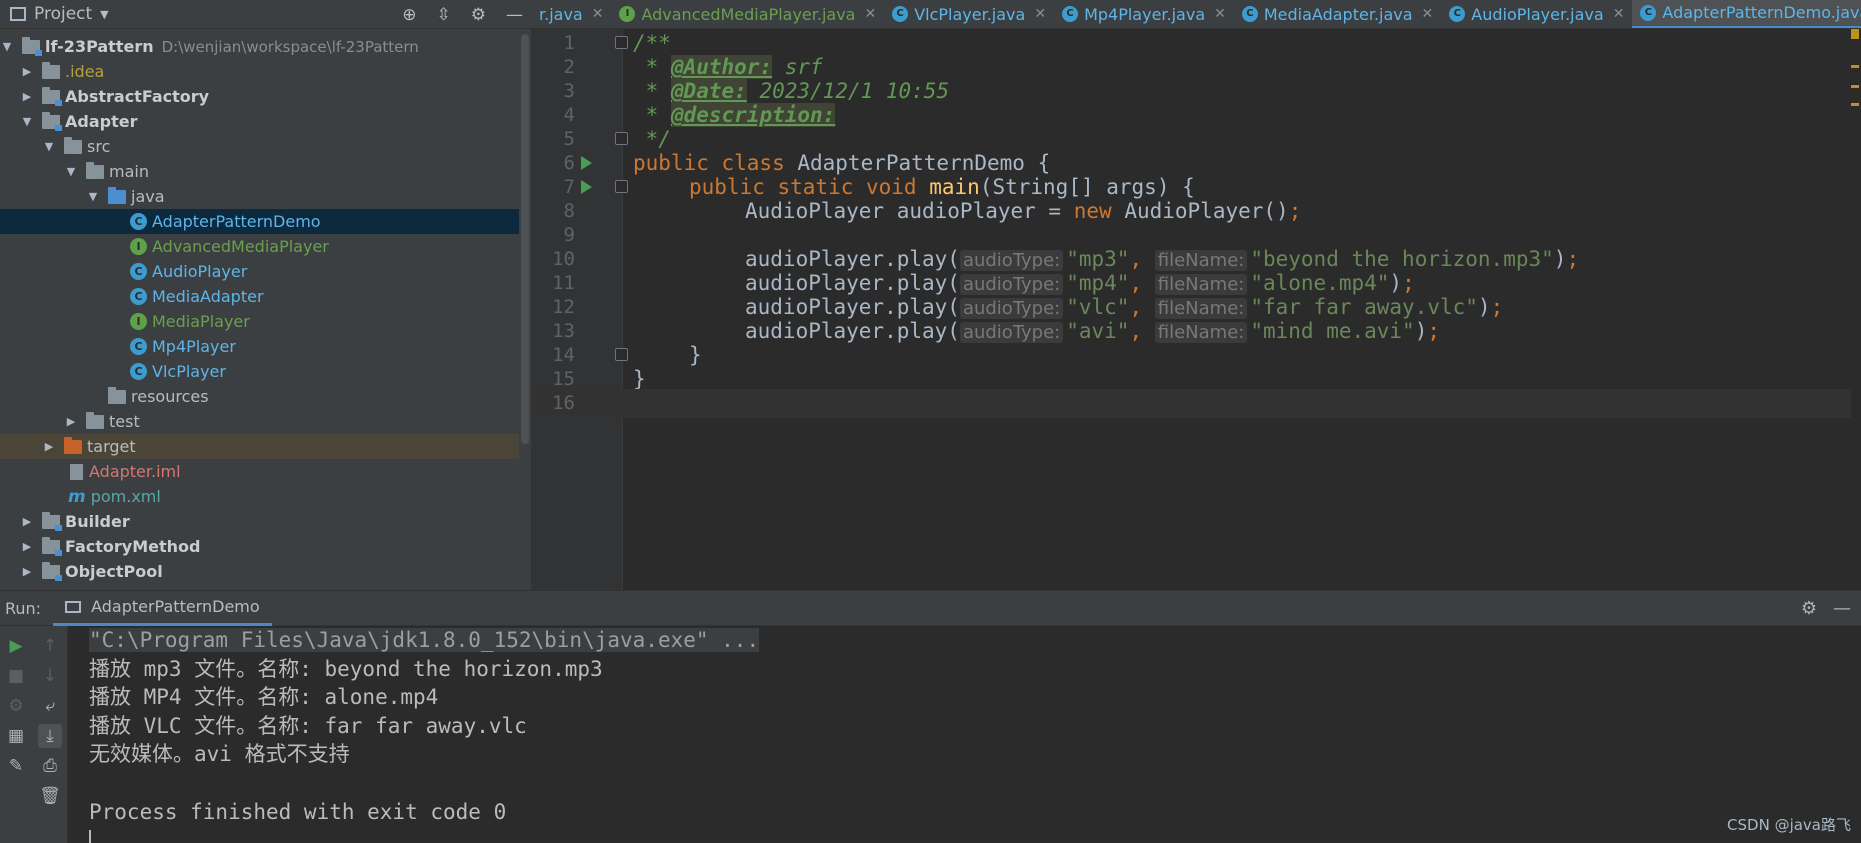 Image resolution: width=1861 pixels, height=843 pixels. Describe the element at coordinates (259, 471) in the screenshot. I see `tree-item-adapter-iml: Adapter.iml` at that location.